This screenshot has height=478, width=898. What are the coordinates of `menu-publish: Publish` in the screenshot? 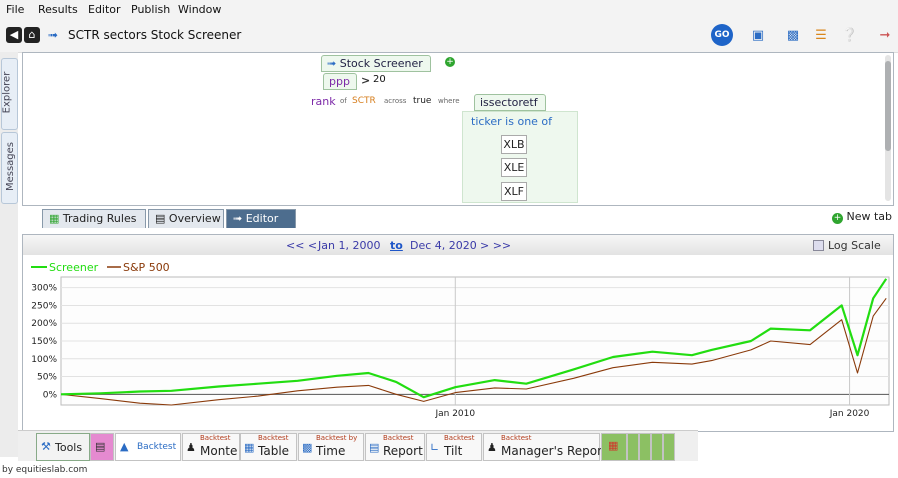 It's located at (150, 9).